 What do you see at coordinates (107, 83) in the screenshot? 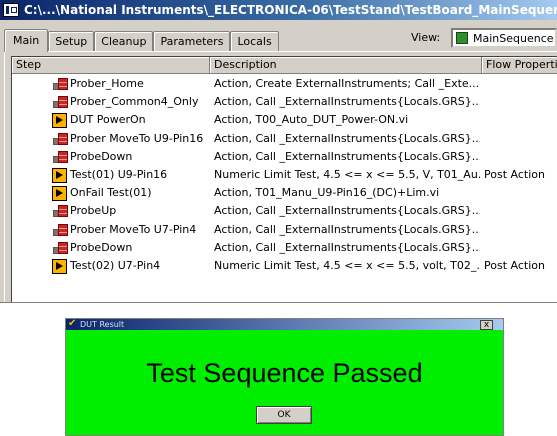
I see `step-name: Prober_Home` at bounding box center [107, 83].